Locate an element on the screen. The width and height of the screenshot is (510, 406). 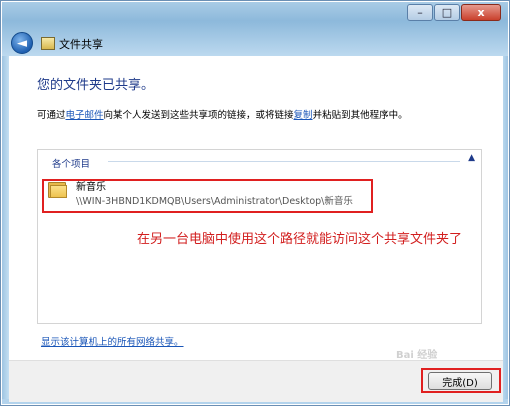
back-button: ◄ is located at coordinates (22, 43).